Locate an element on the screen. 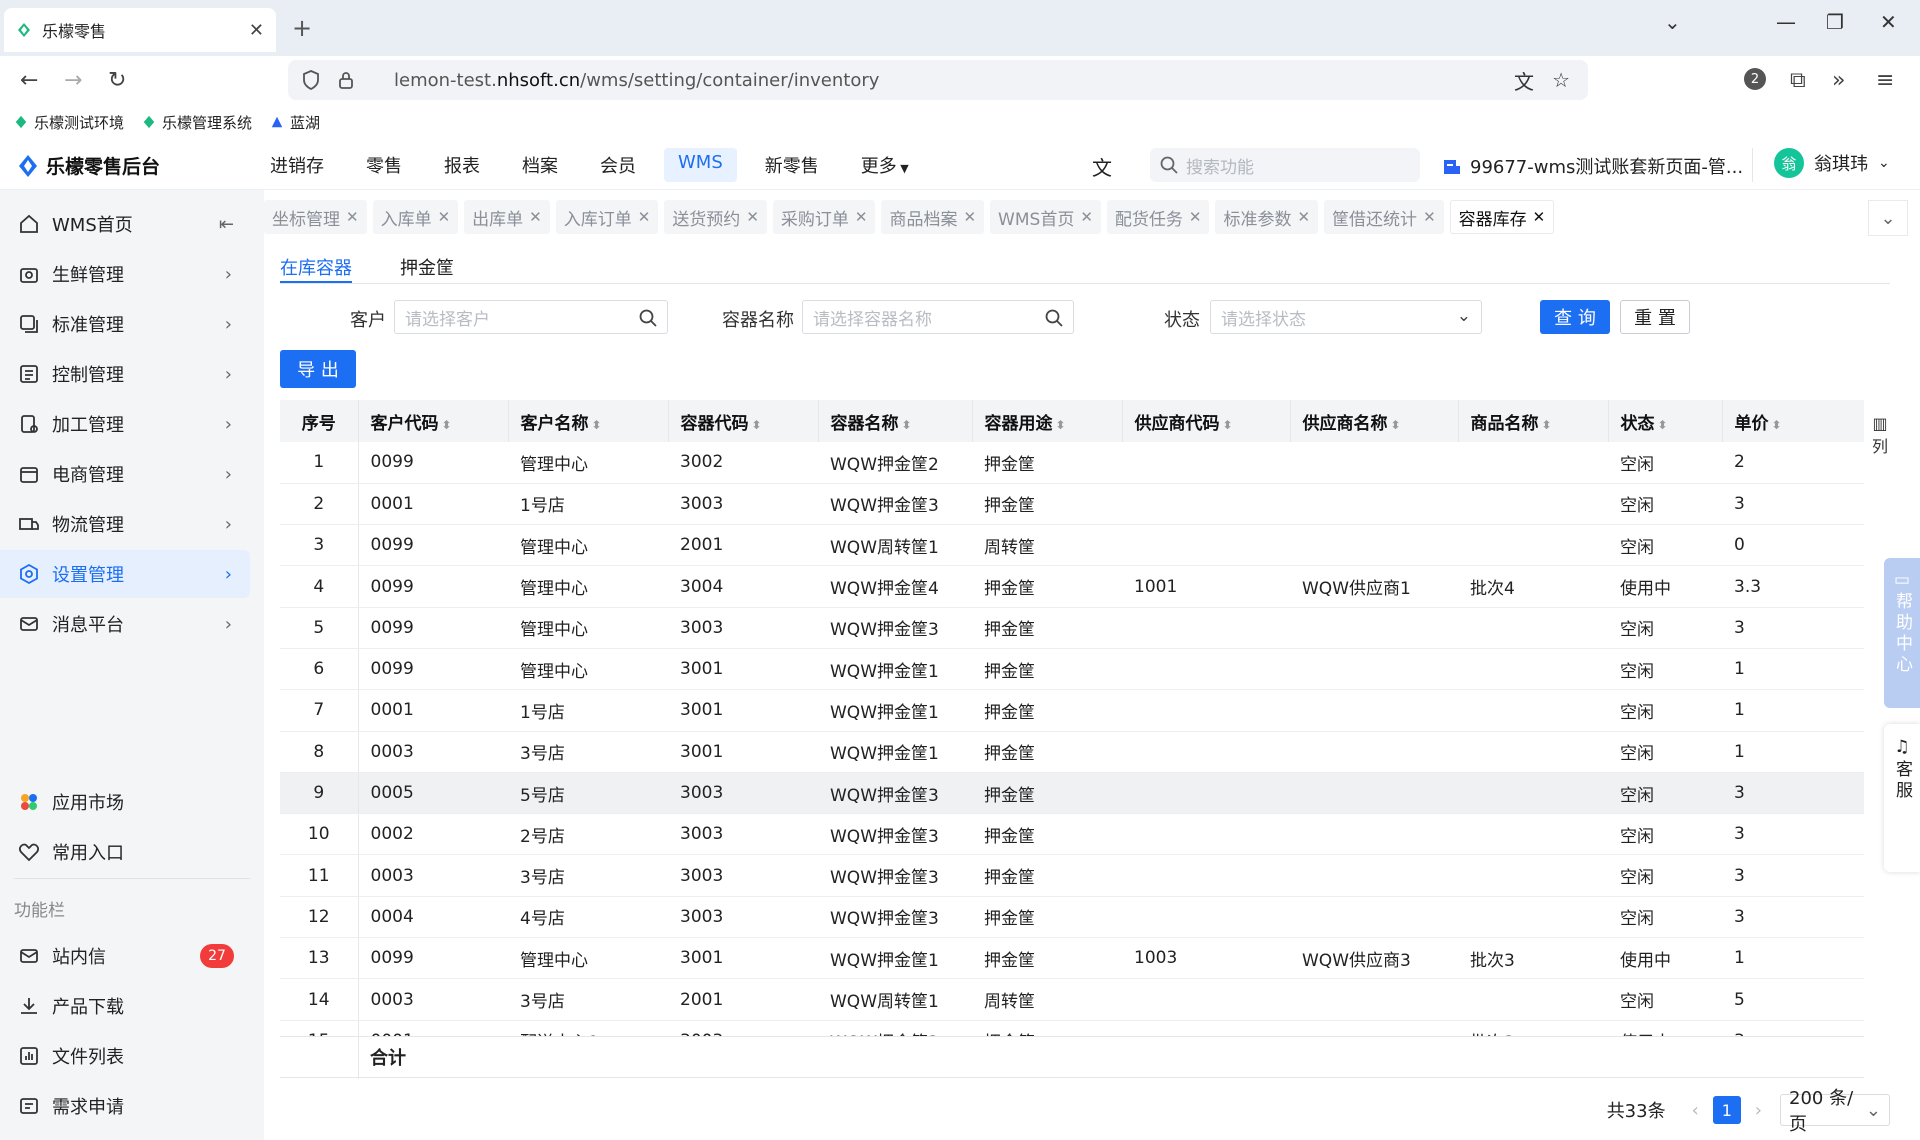  nav-item-archive: 档案 is located at coordinates (540, 165).